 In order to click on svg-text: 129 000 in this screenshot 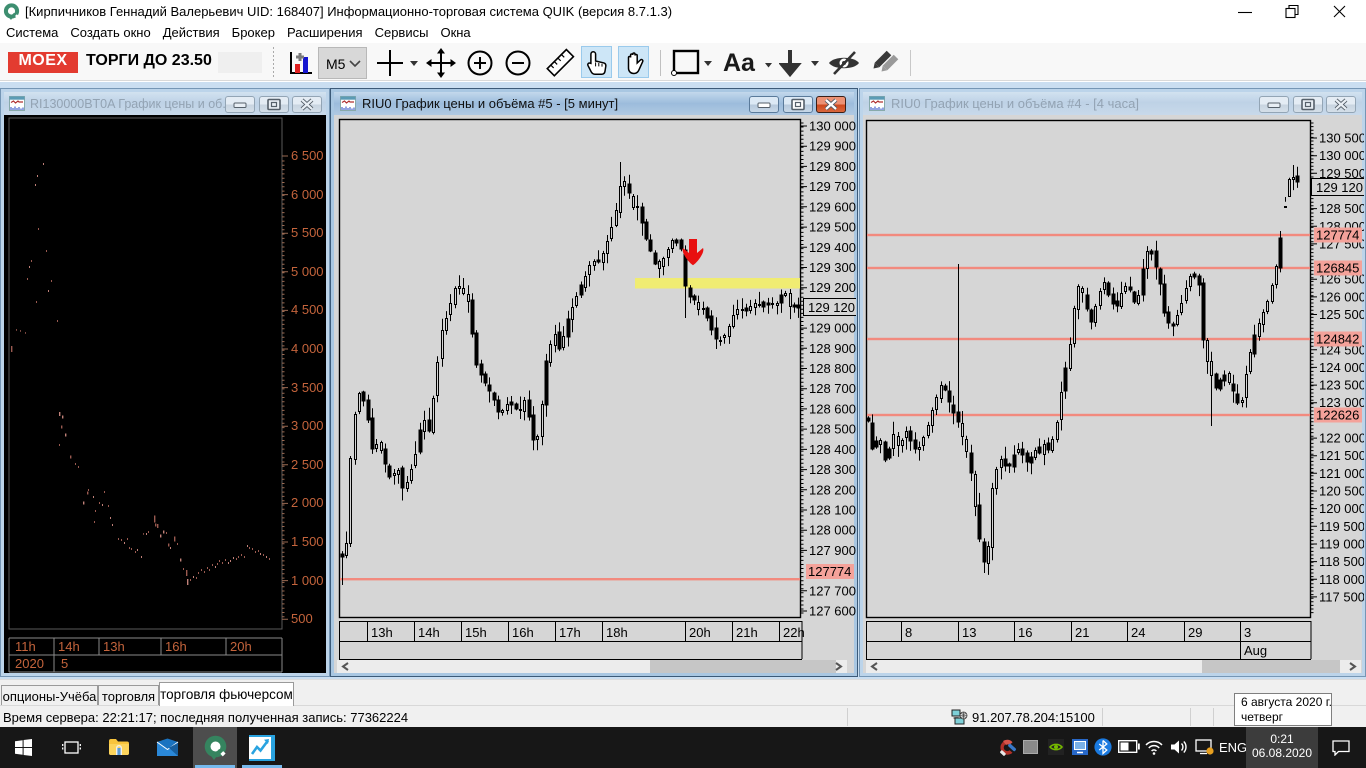, I will do `click(832, 328)`.